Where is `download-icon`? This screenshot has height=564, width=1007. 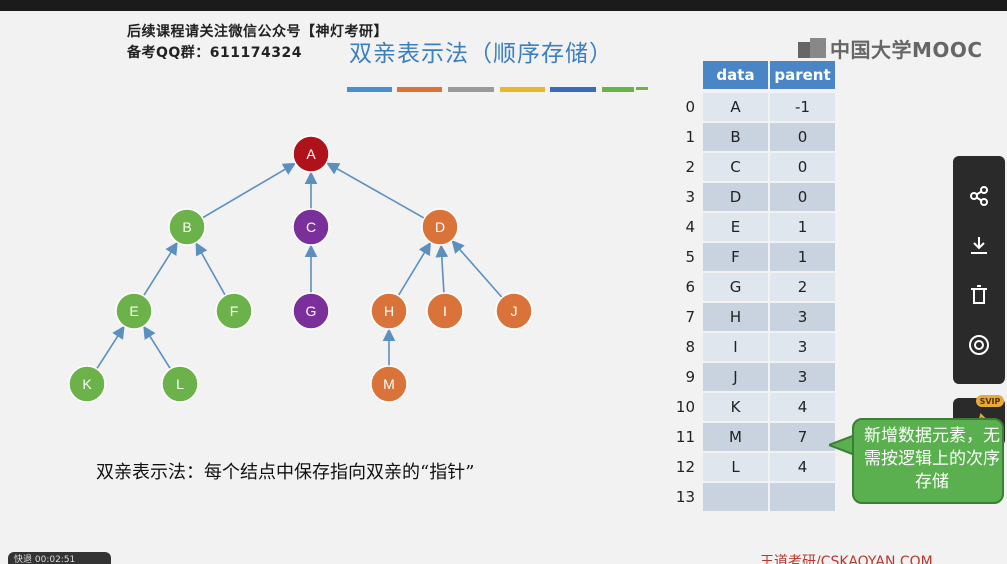 download-icon is located at coordinates (979, 245).